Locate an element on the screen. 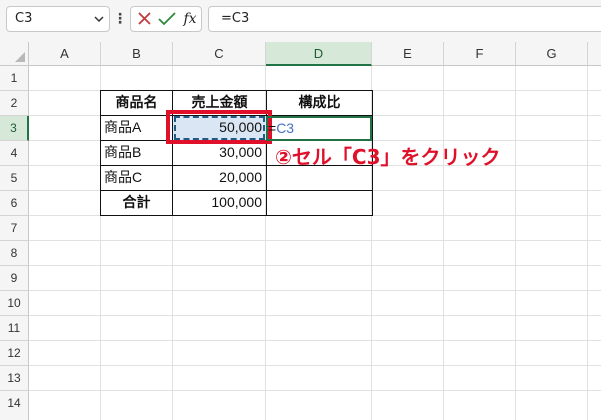 This screenshot has width=601, height=420. row-header-8: 8 is located at coordinates (14, 253).